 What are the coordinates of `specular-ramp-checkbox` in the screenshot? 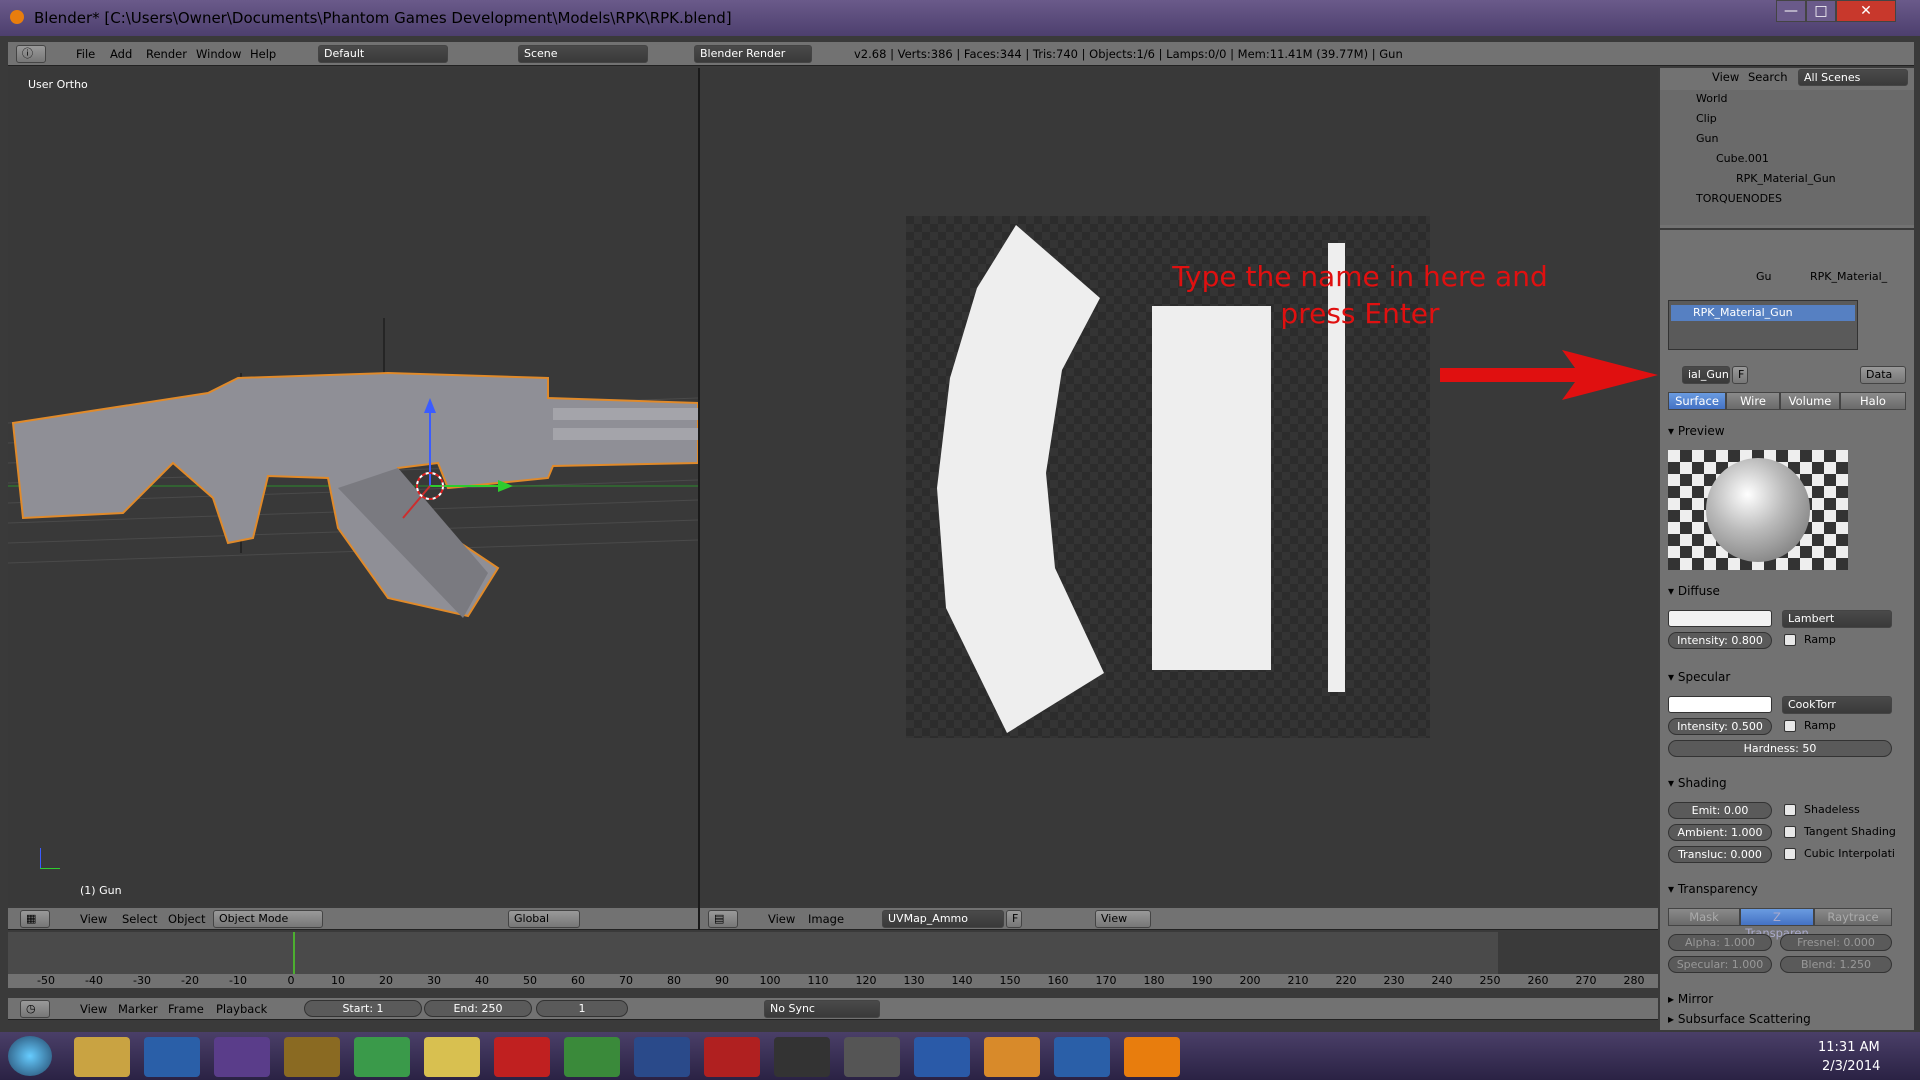 It's located at (1790, 726).